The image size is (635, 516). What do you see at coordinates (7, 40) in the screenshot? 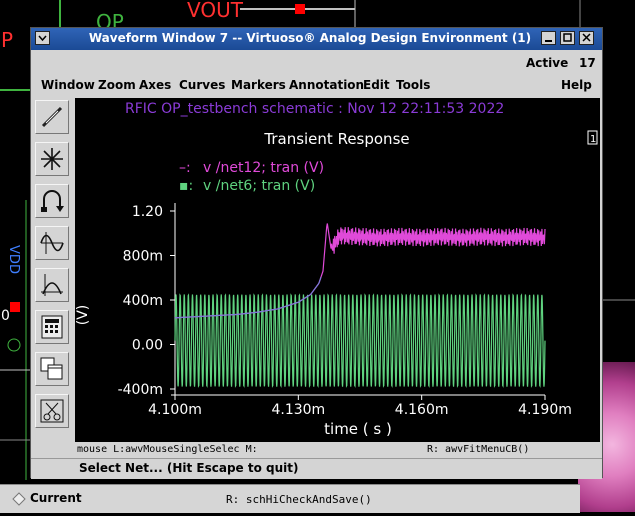
I see `schematic-p-label: P` at bounding box center [7, 40].